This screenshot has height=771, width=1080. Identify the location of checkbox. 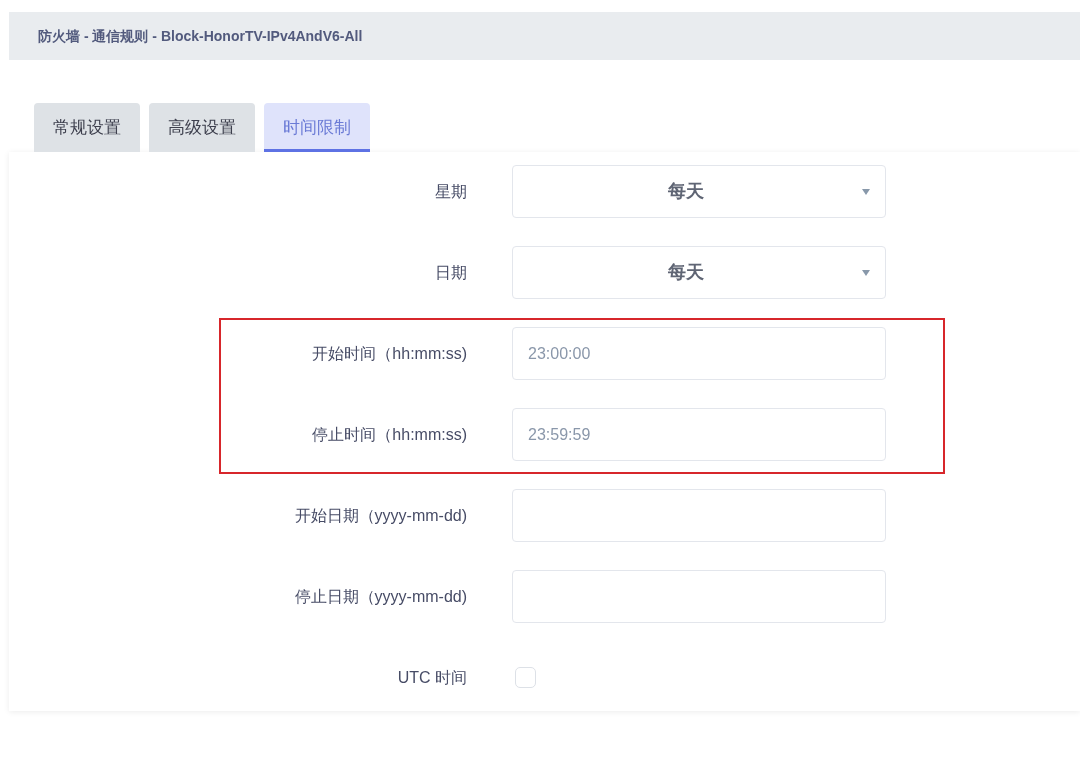
(525, 677).